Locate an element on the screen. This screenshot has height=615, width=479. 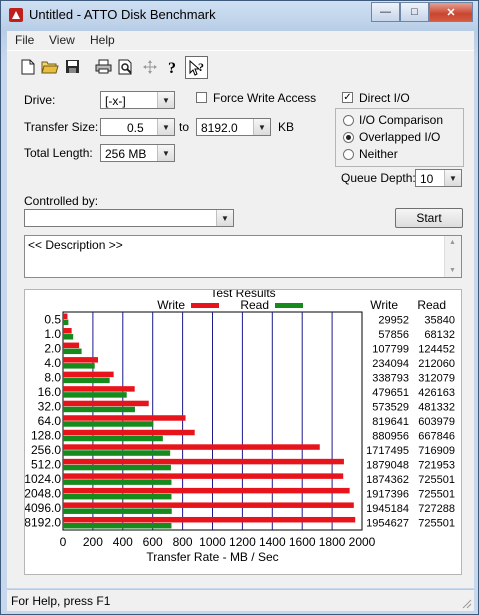
menu-file: File is located at coordinates (24, 40).